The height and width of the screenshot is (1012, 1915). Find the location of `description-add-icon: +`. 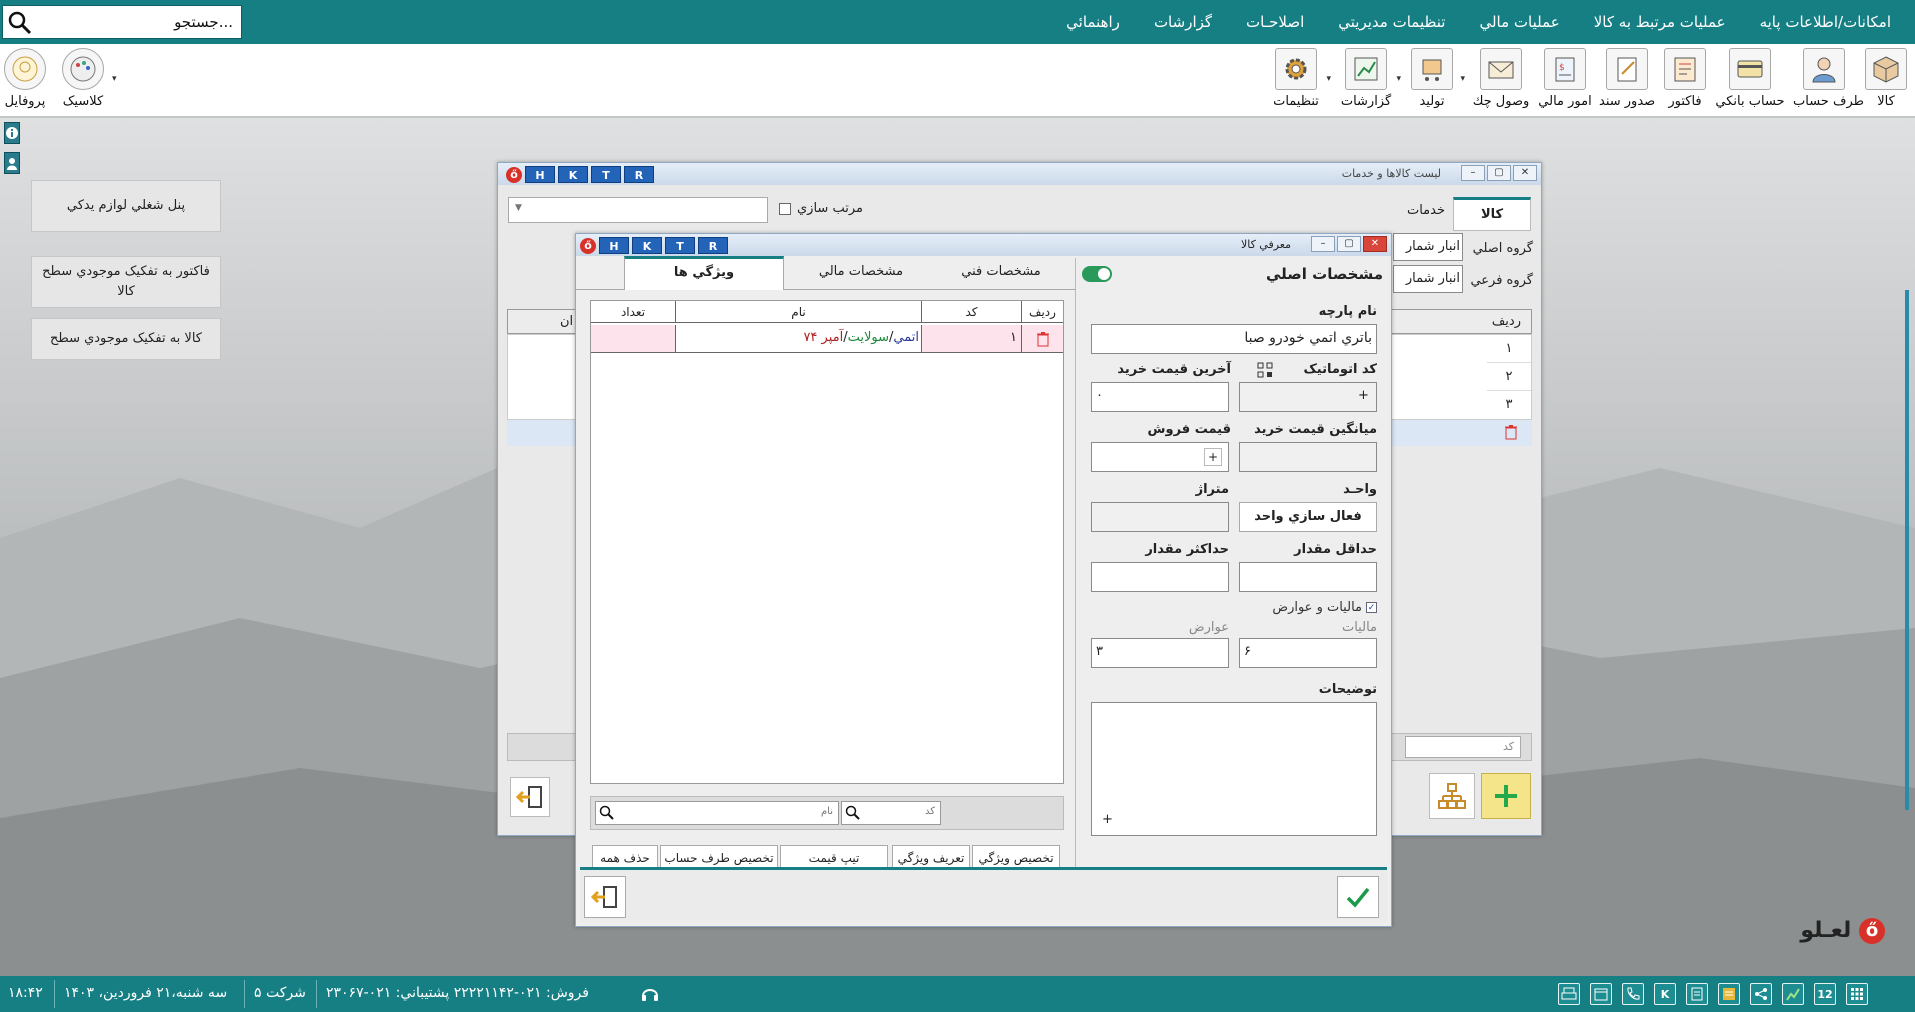

description-add-icon: + is located at coordinates (1107, 819).